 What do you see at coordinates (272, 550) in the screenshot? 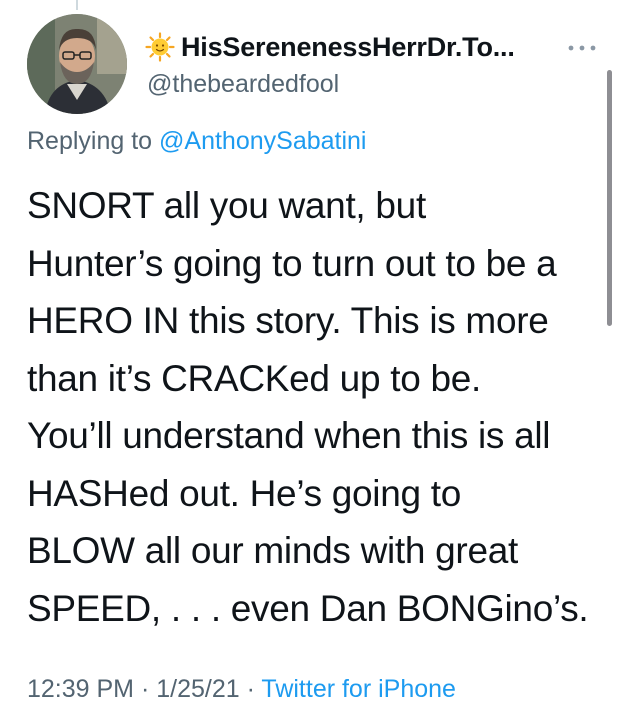
I see `tweet-text-line: BLOW all our minds with great` at bounding box center [272, 550].